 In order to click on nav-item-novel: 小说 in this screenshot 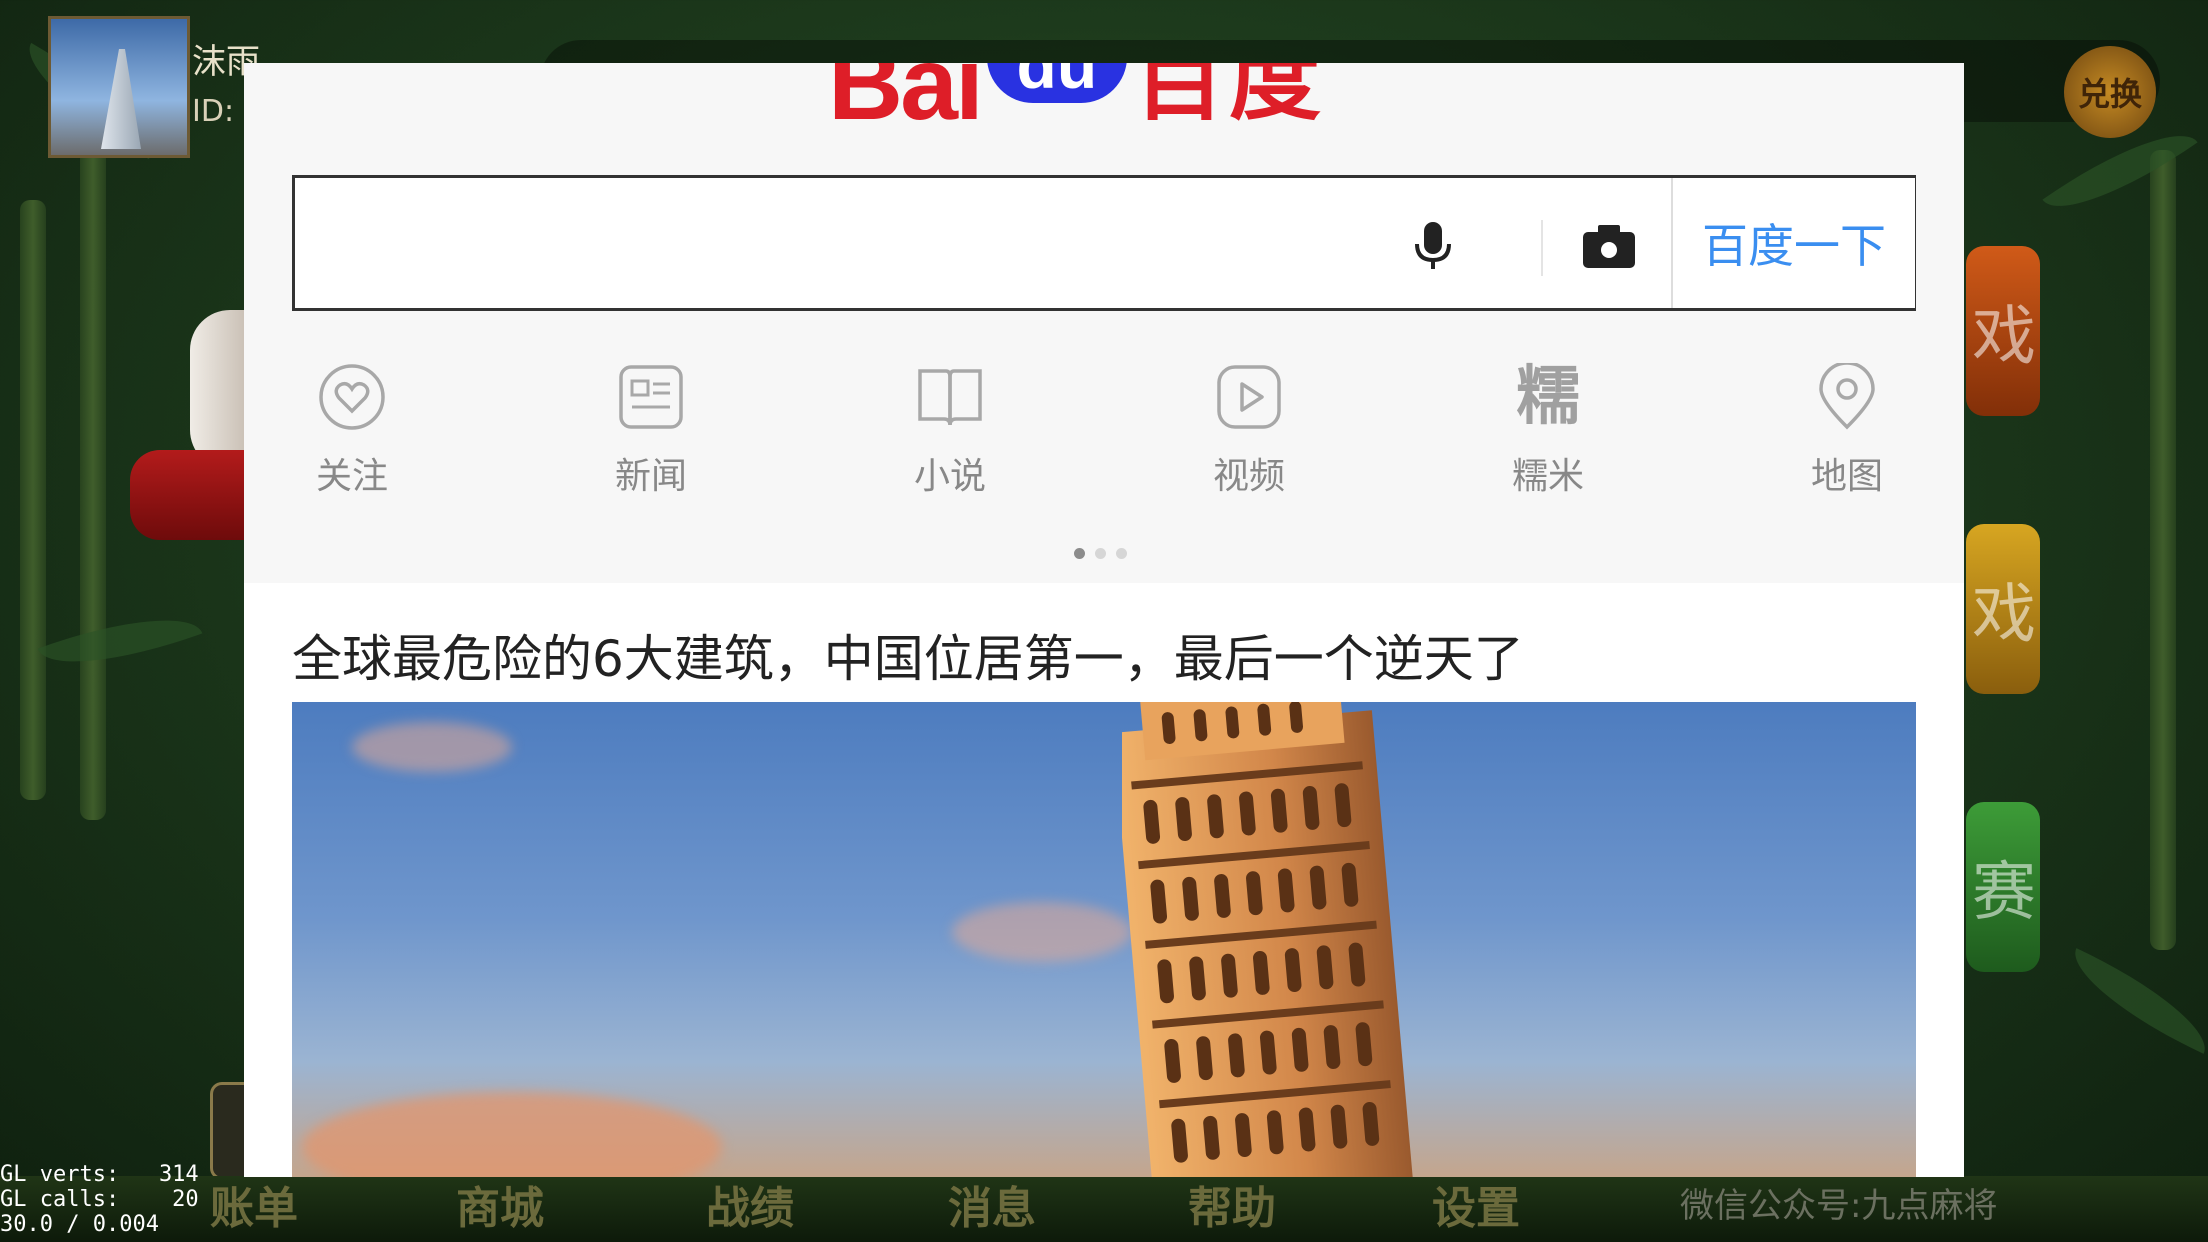, I will do `click(950, 431)`.